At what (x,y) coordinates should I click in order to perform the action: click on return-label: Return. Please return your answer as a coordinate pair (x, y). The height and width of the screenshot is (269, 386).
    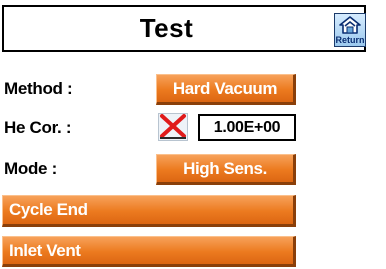
    Looking at the image, I should click on (350, 40).